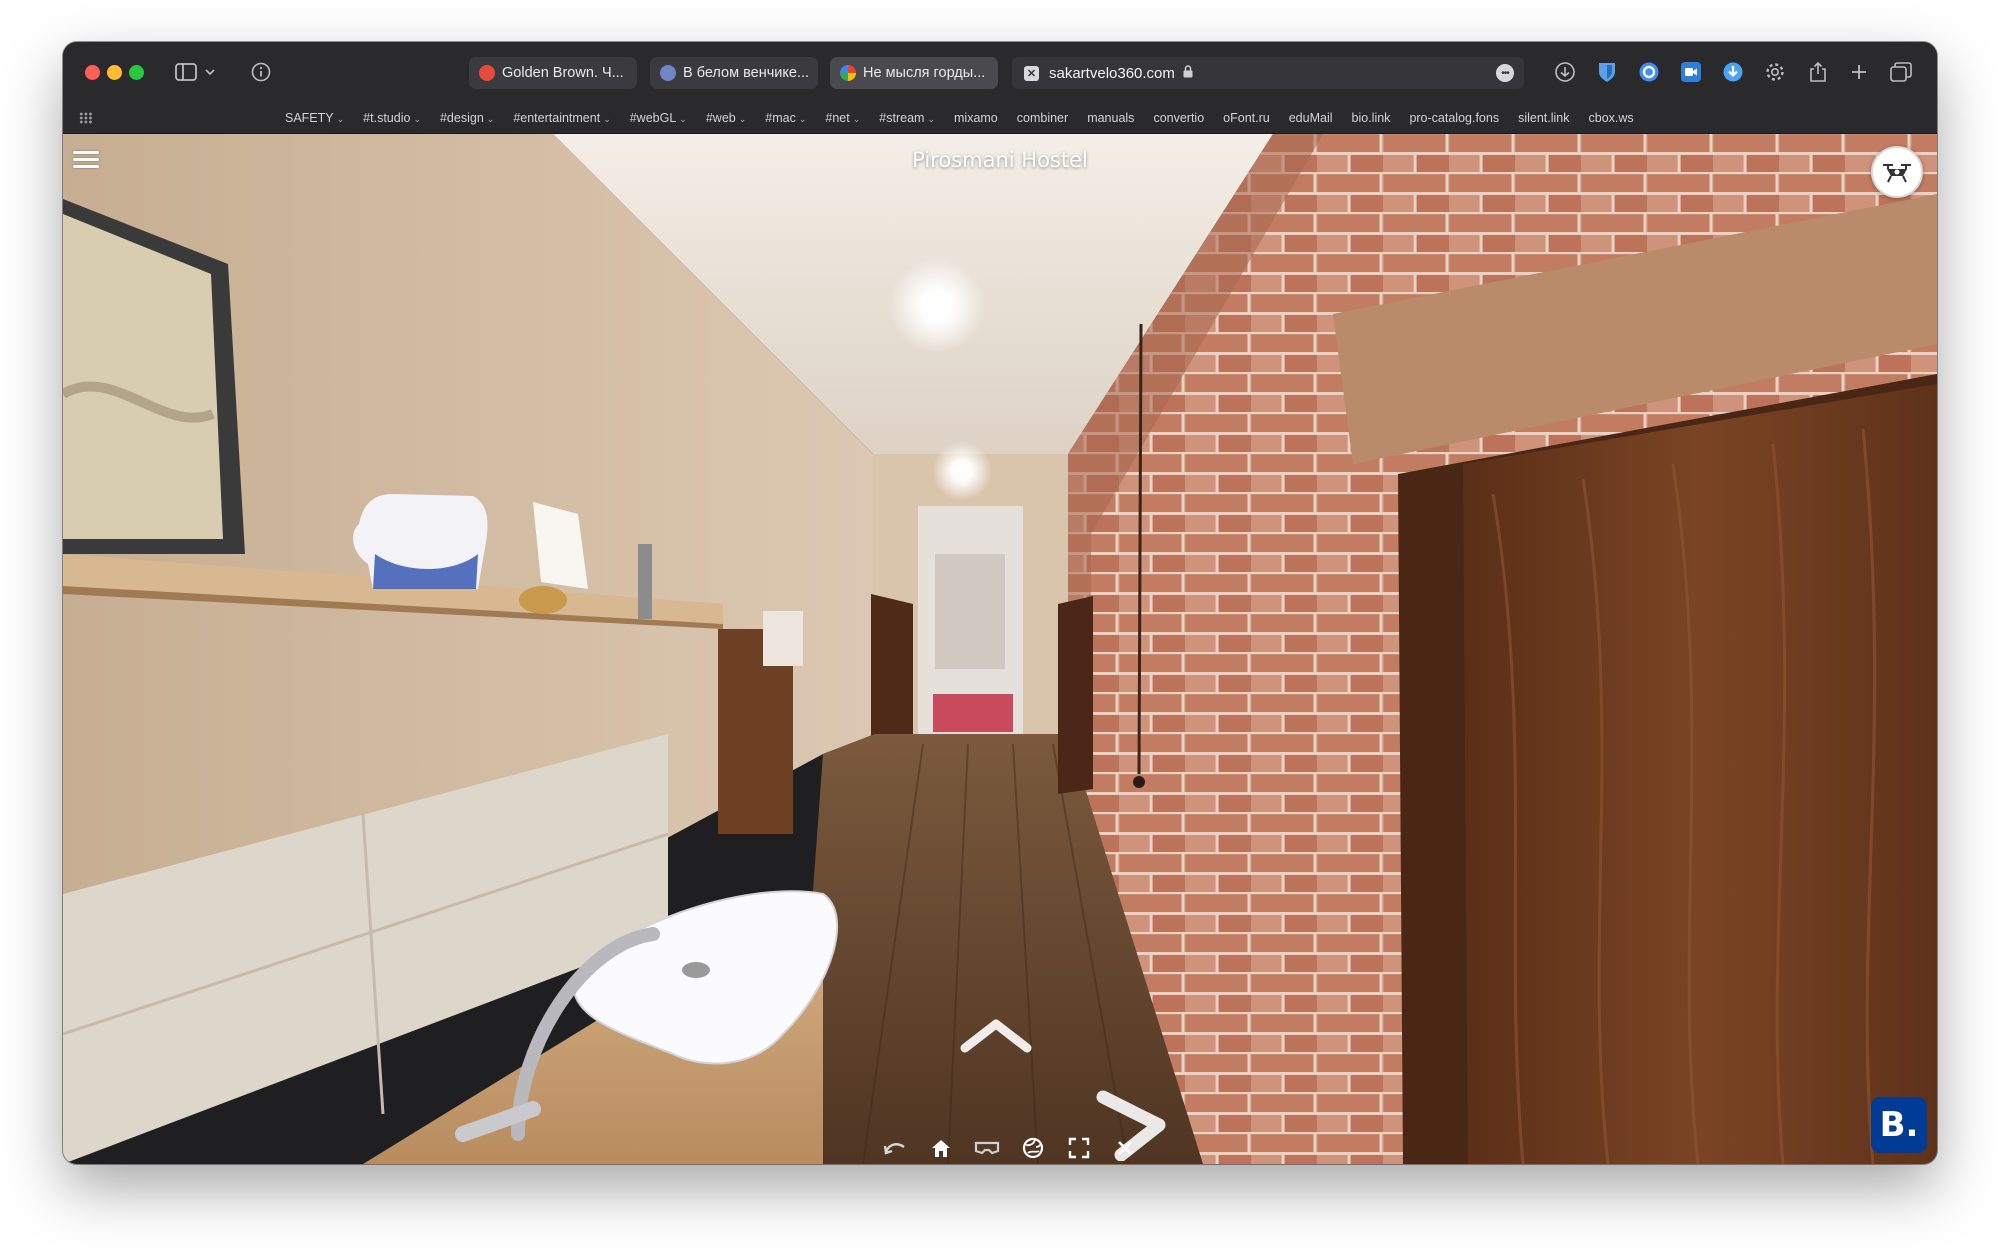  What do you see at coordinates (1268, 73) in the screenshot?
I see `address-bar: ✕ sakartvelo360.com •••` at bounding box center [1268, 73].